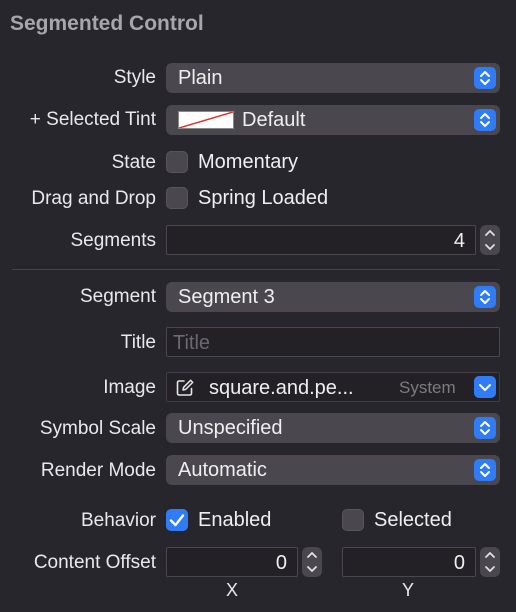  What do you see at coordinates (333, 78) in the screenshot?
I see `style-popup: Plain` at bounding box center [333, 78].